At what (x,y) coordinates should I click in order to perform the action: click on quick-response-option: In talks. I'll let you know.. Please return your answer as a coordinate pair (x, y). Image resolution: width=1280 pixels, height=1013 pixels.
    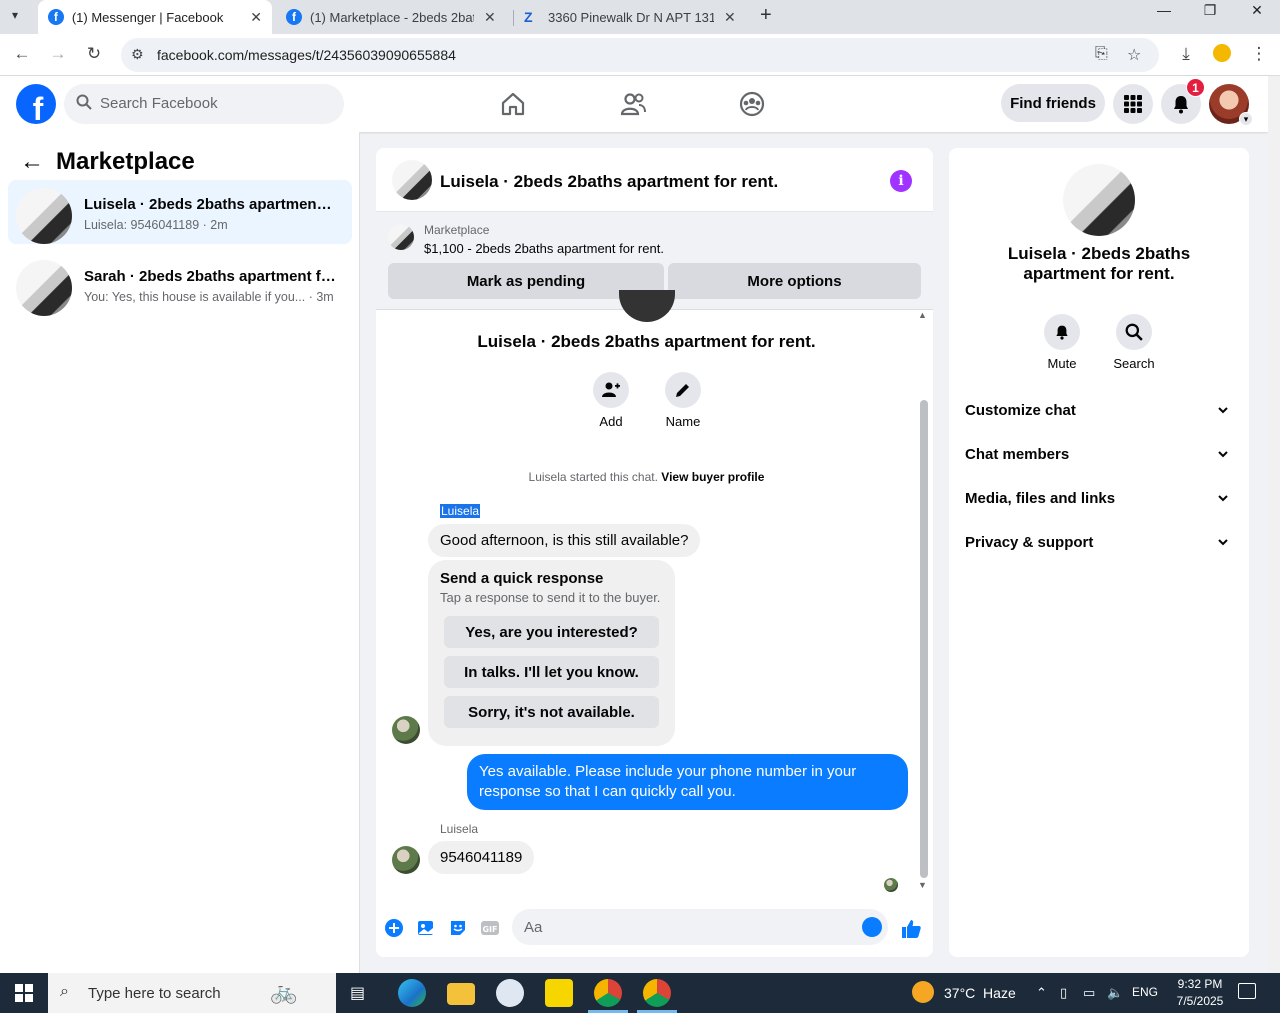
    Looking at the image, I should click on (551, 672).